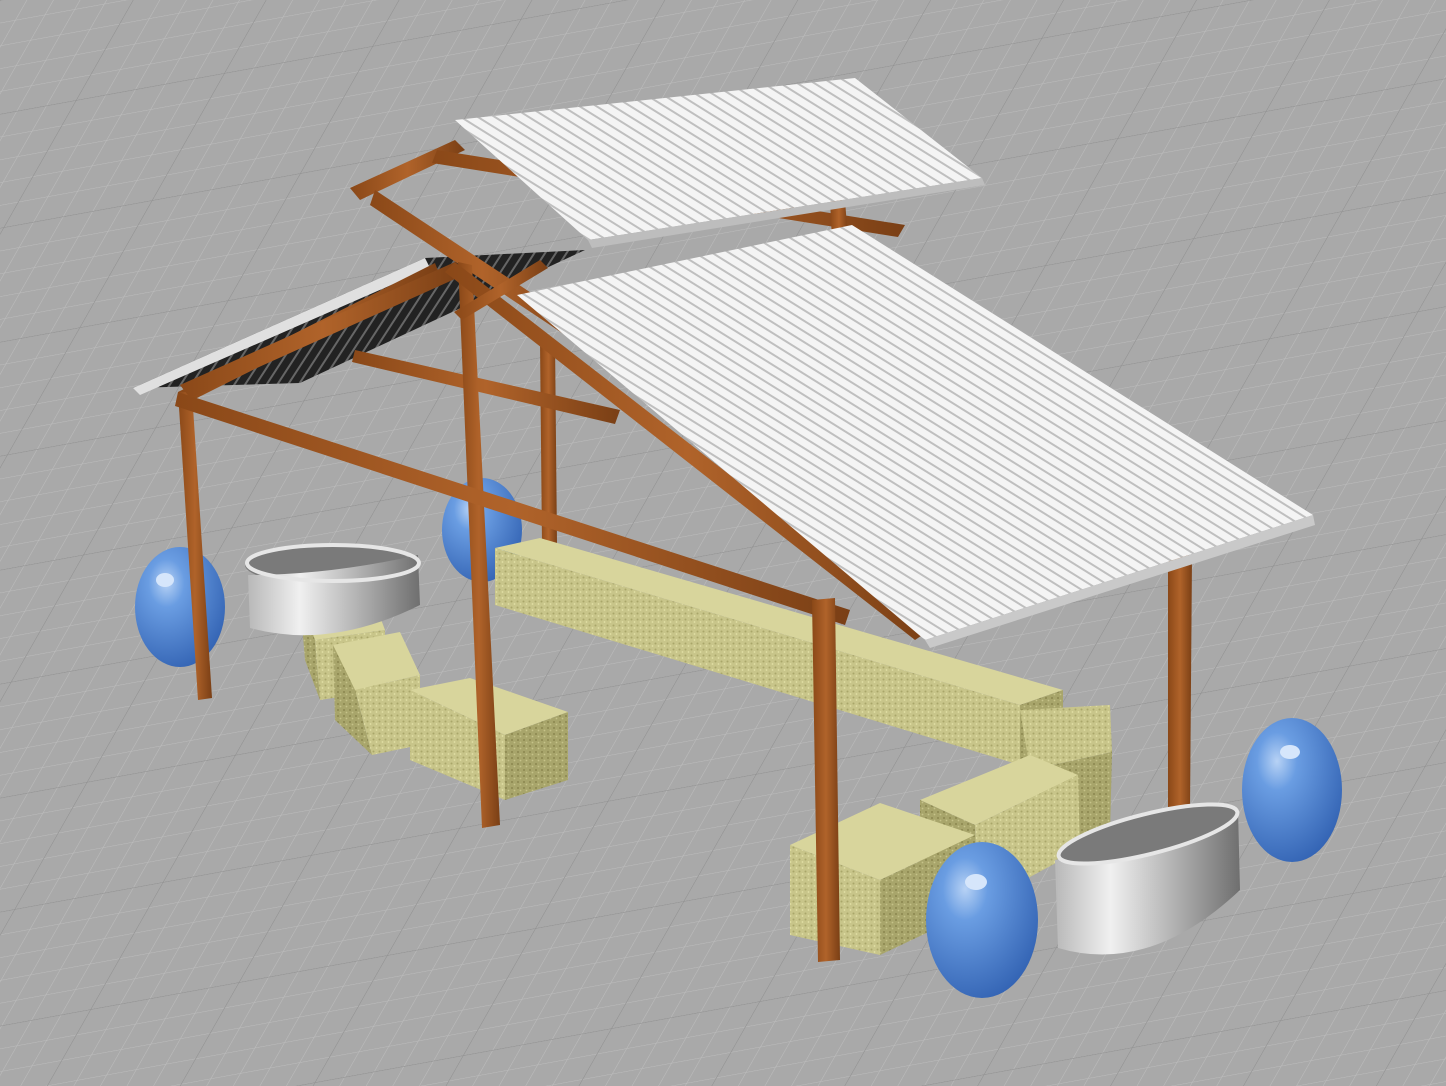 This screenshot has width=1446, height=1086. I want to click on barrel-left, so click(180, 607).